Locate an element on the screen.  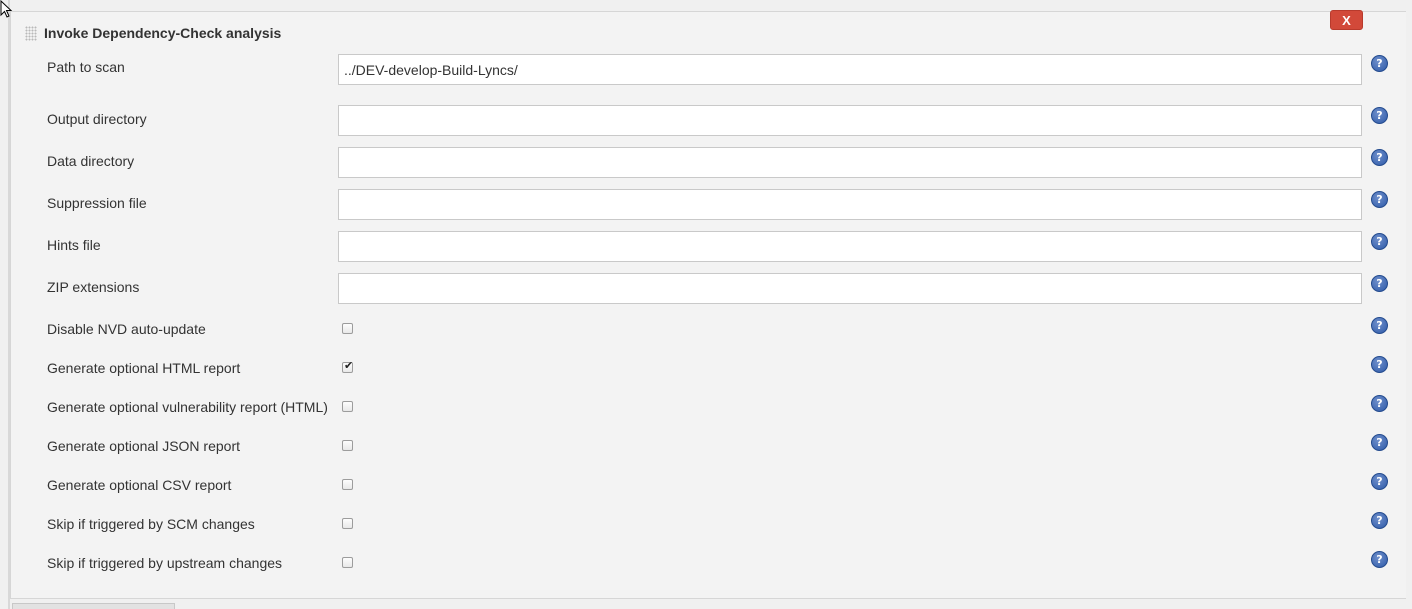
html-report-checkbox: ✔ is located at coordinates (348, 366).